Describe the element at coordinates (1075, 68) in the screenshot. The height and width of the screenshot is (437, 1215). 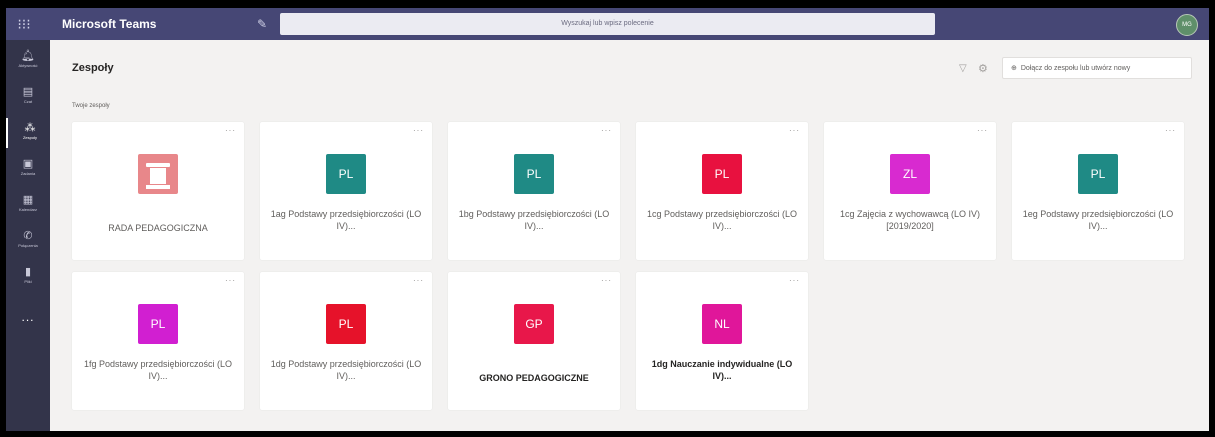
I see `join-button-label: Dołącz do zespołu lub utwórz nowy` at that location.